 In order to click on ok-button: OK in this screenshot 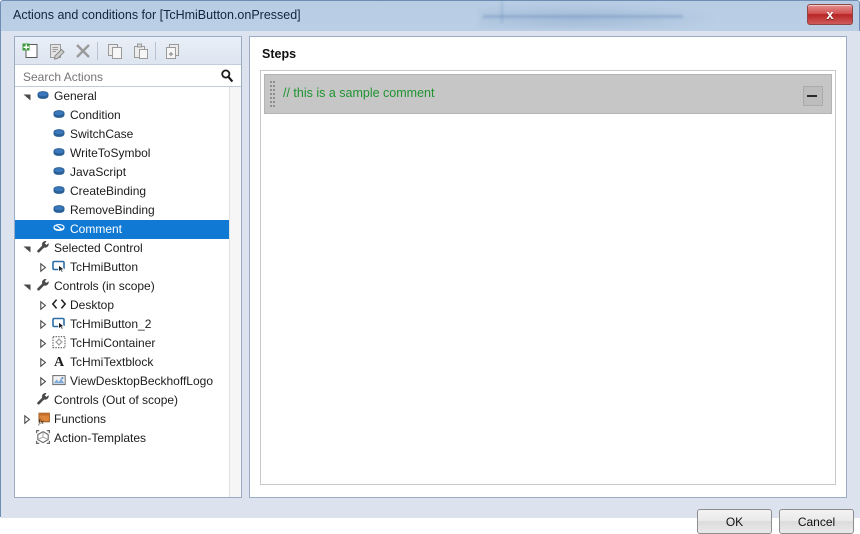, I will do `click(734, 521)`.